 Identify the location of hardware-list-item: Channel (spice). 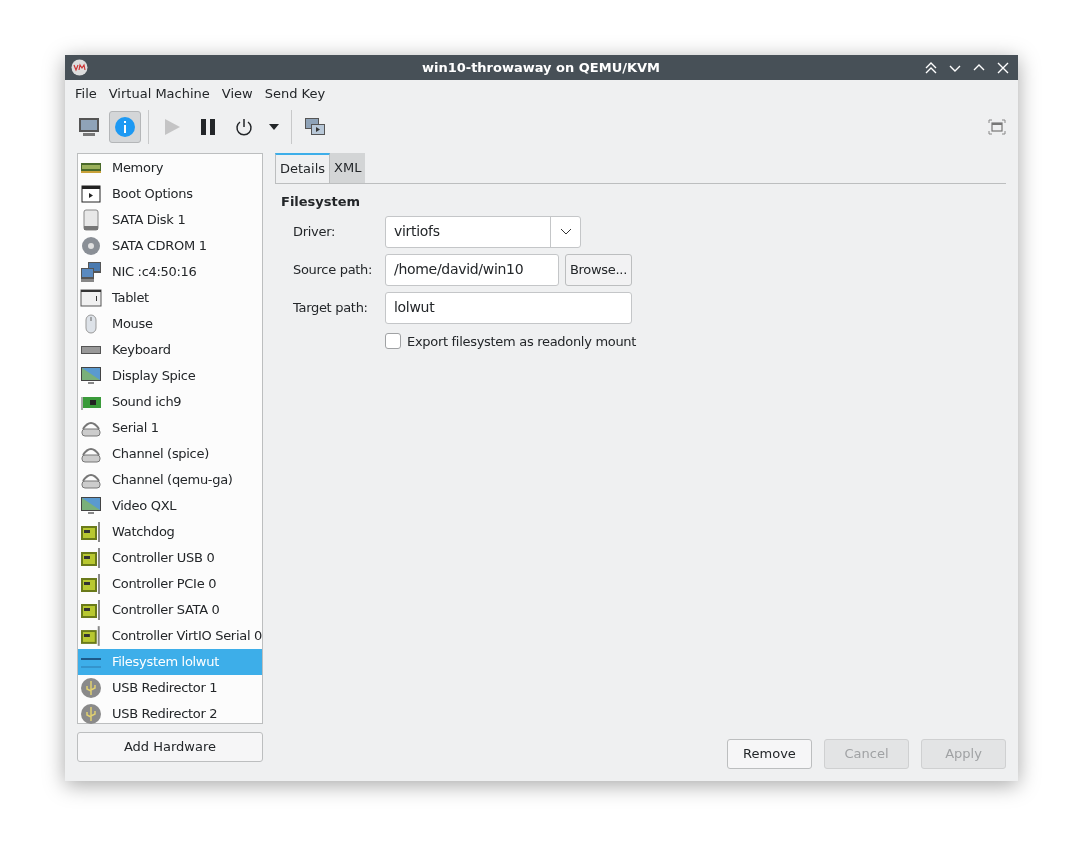
(170, 454).